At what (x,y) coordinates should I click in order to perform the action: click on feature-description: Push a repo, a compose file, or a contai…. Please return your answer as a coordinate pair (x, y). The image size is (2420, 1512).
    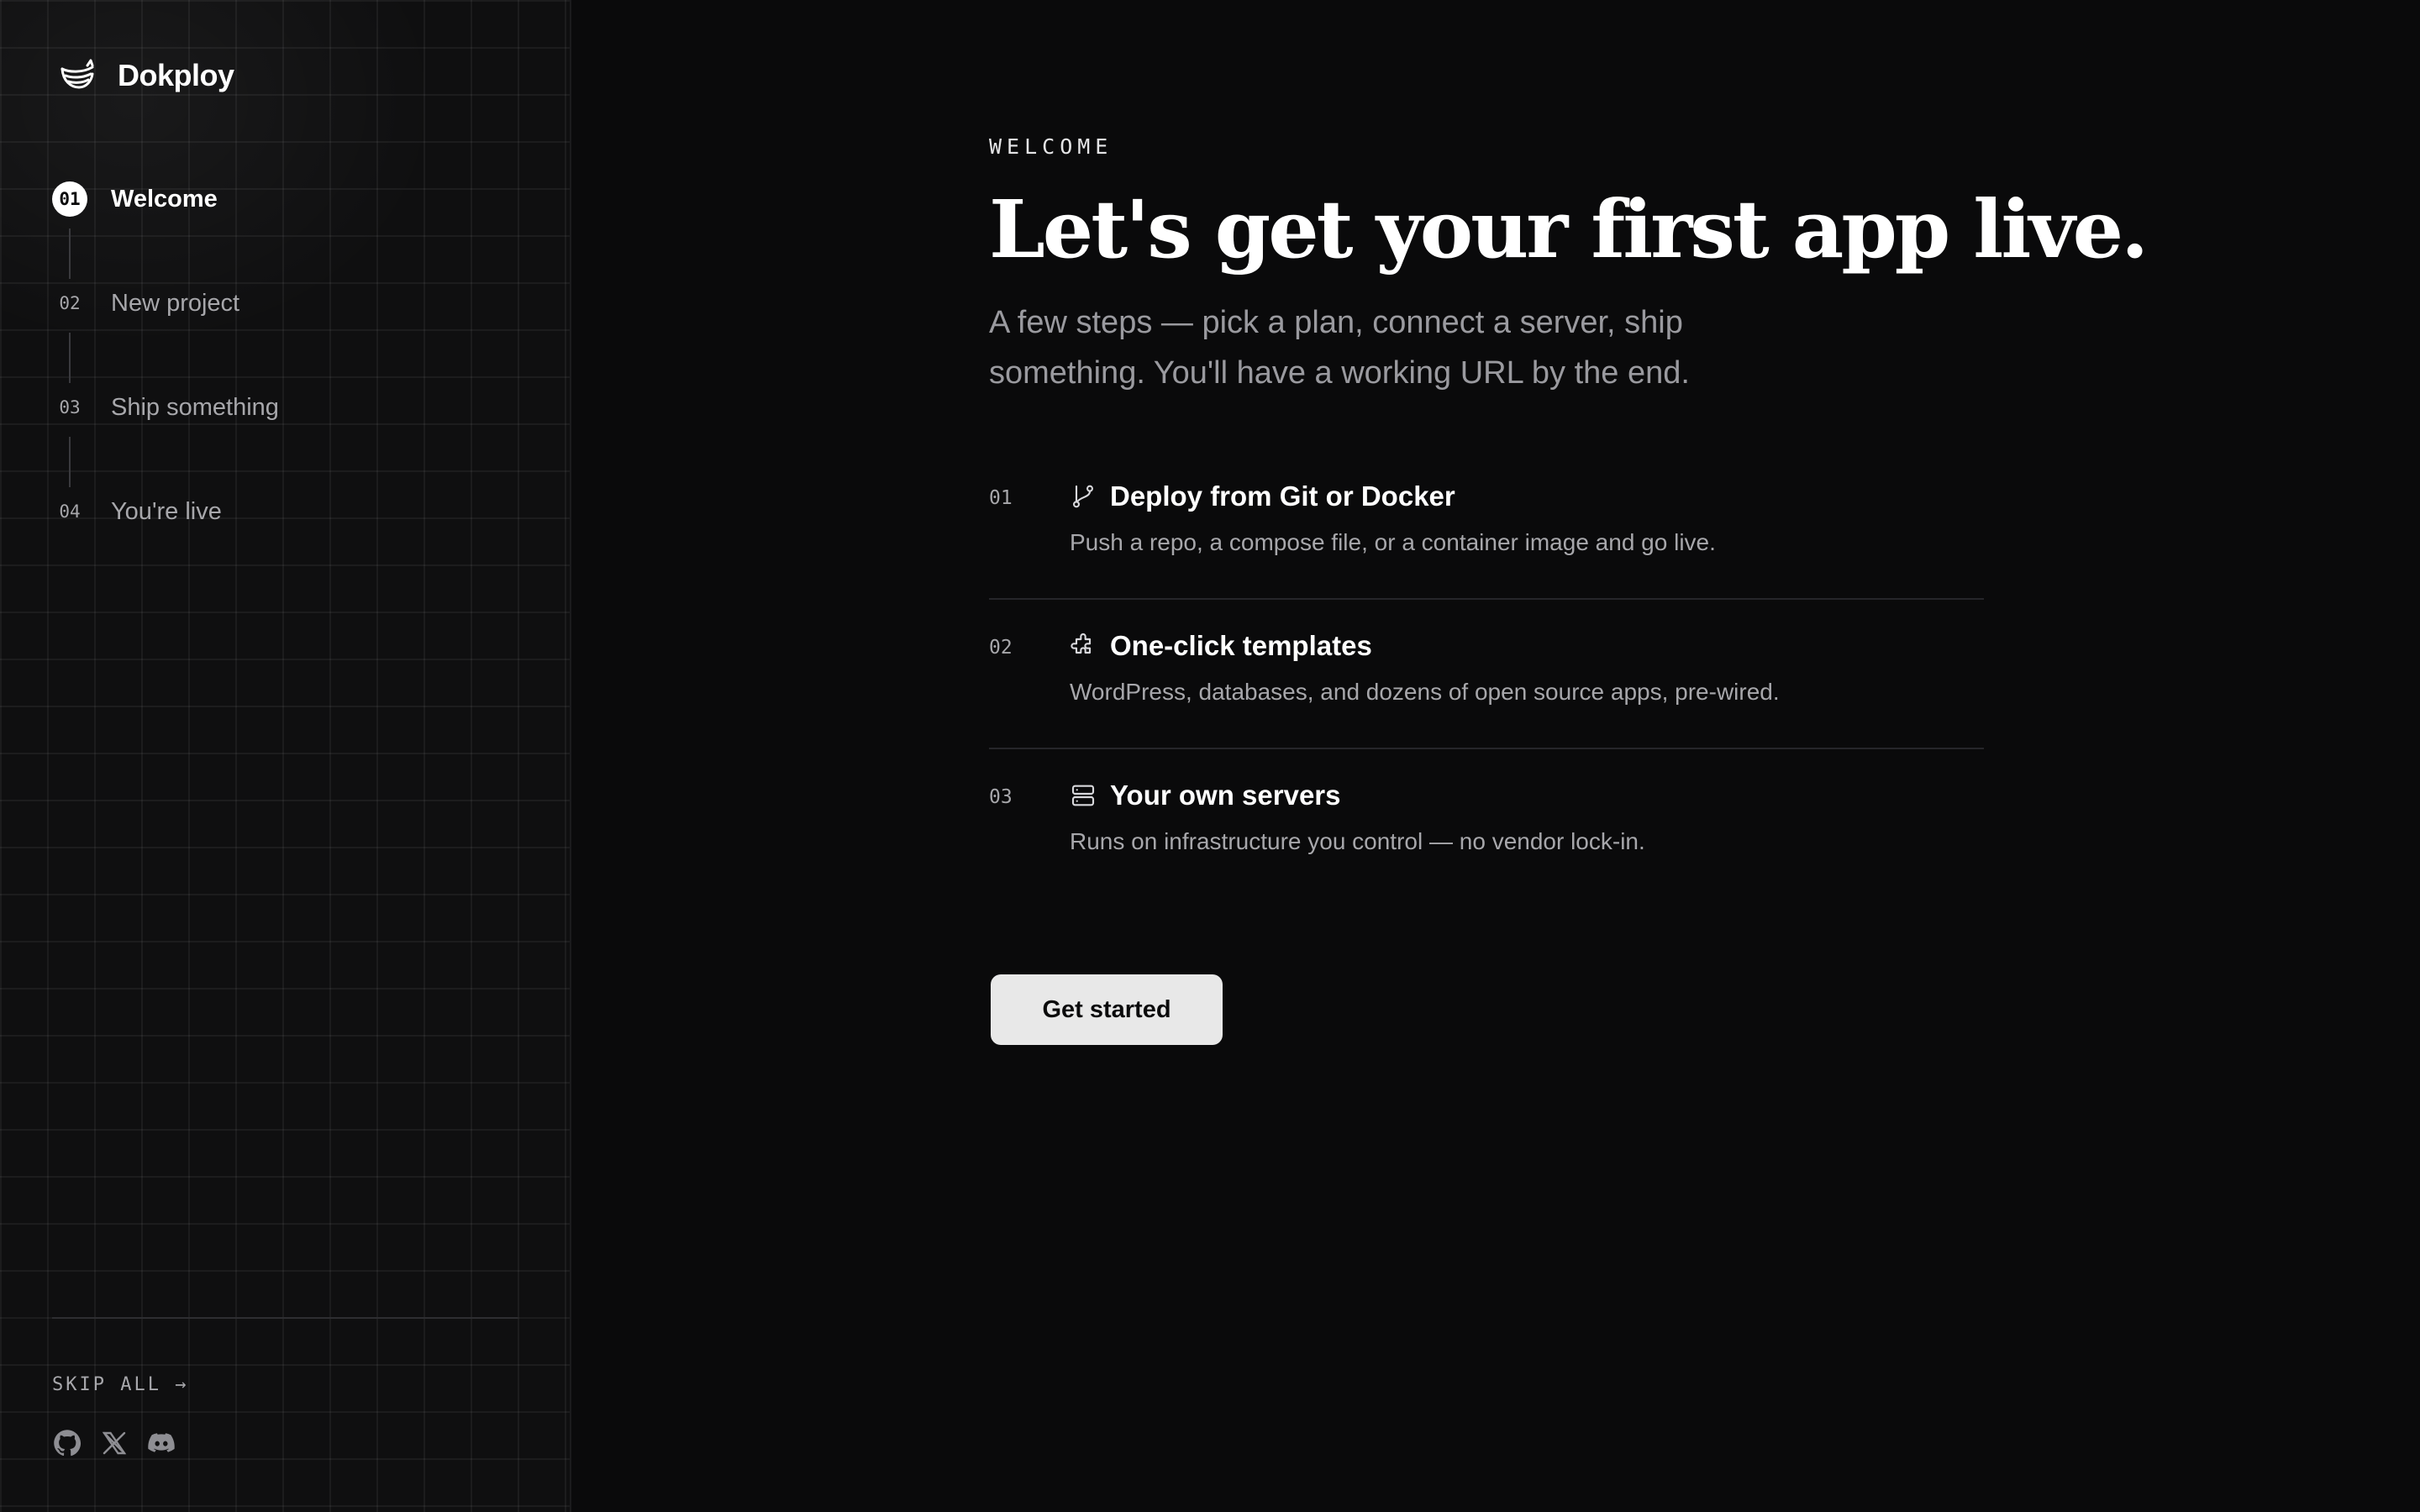
    Looking at the image, I should click on (1393, 542).